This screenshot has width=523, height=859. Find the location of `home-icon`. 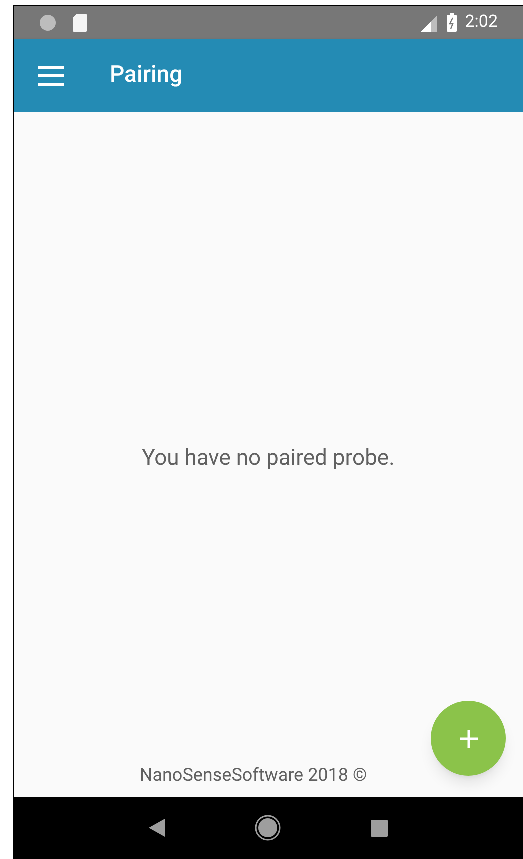

home-icon is located at coordinates (268, 828).